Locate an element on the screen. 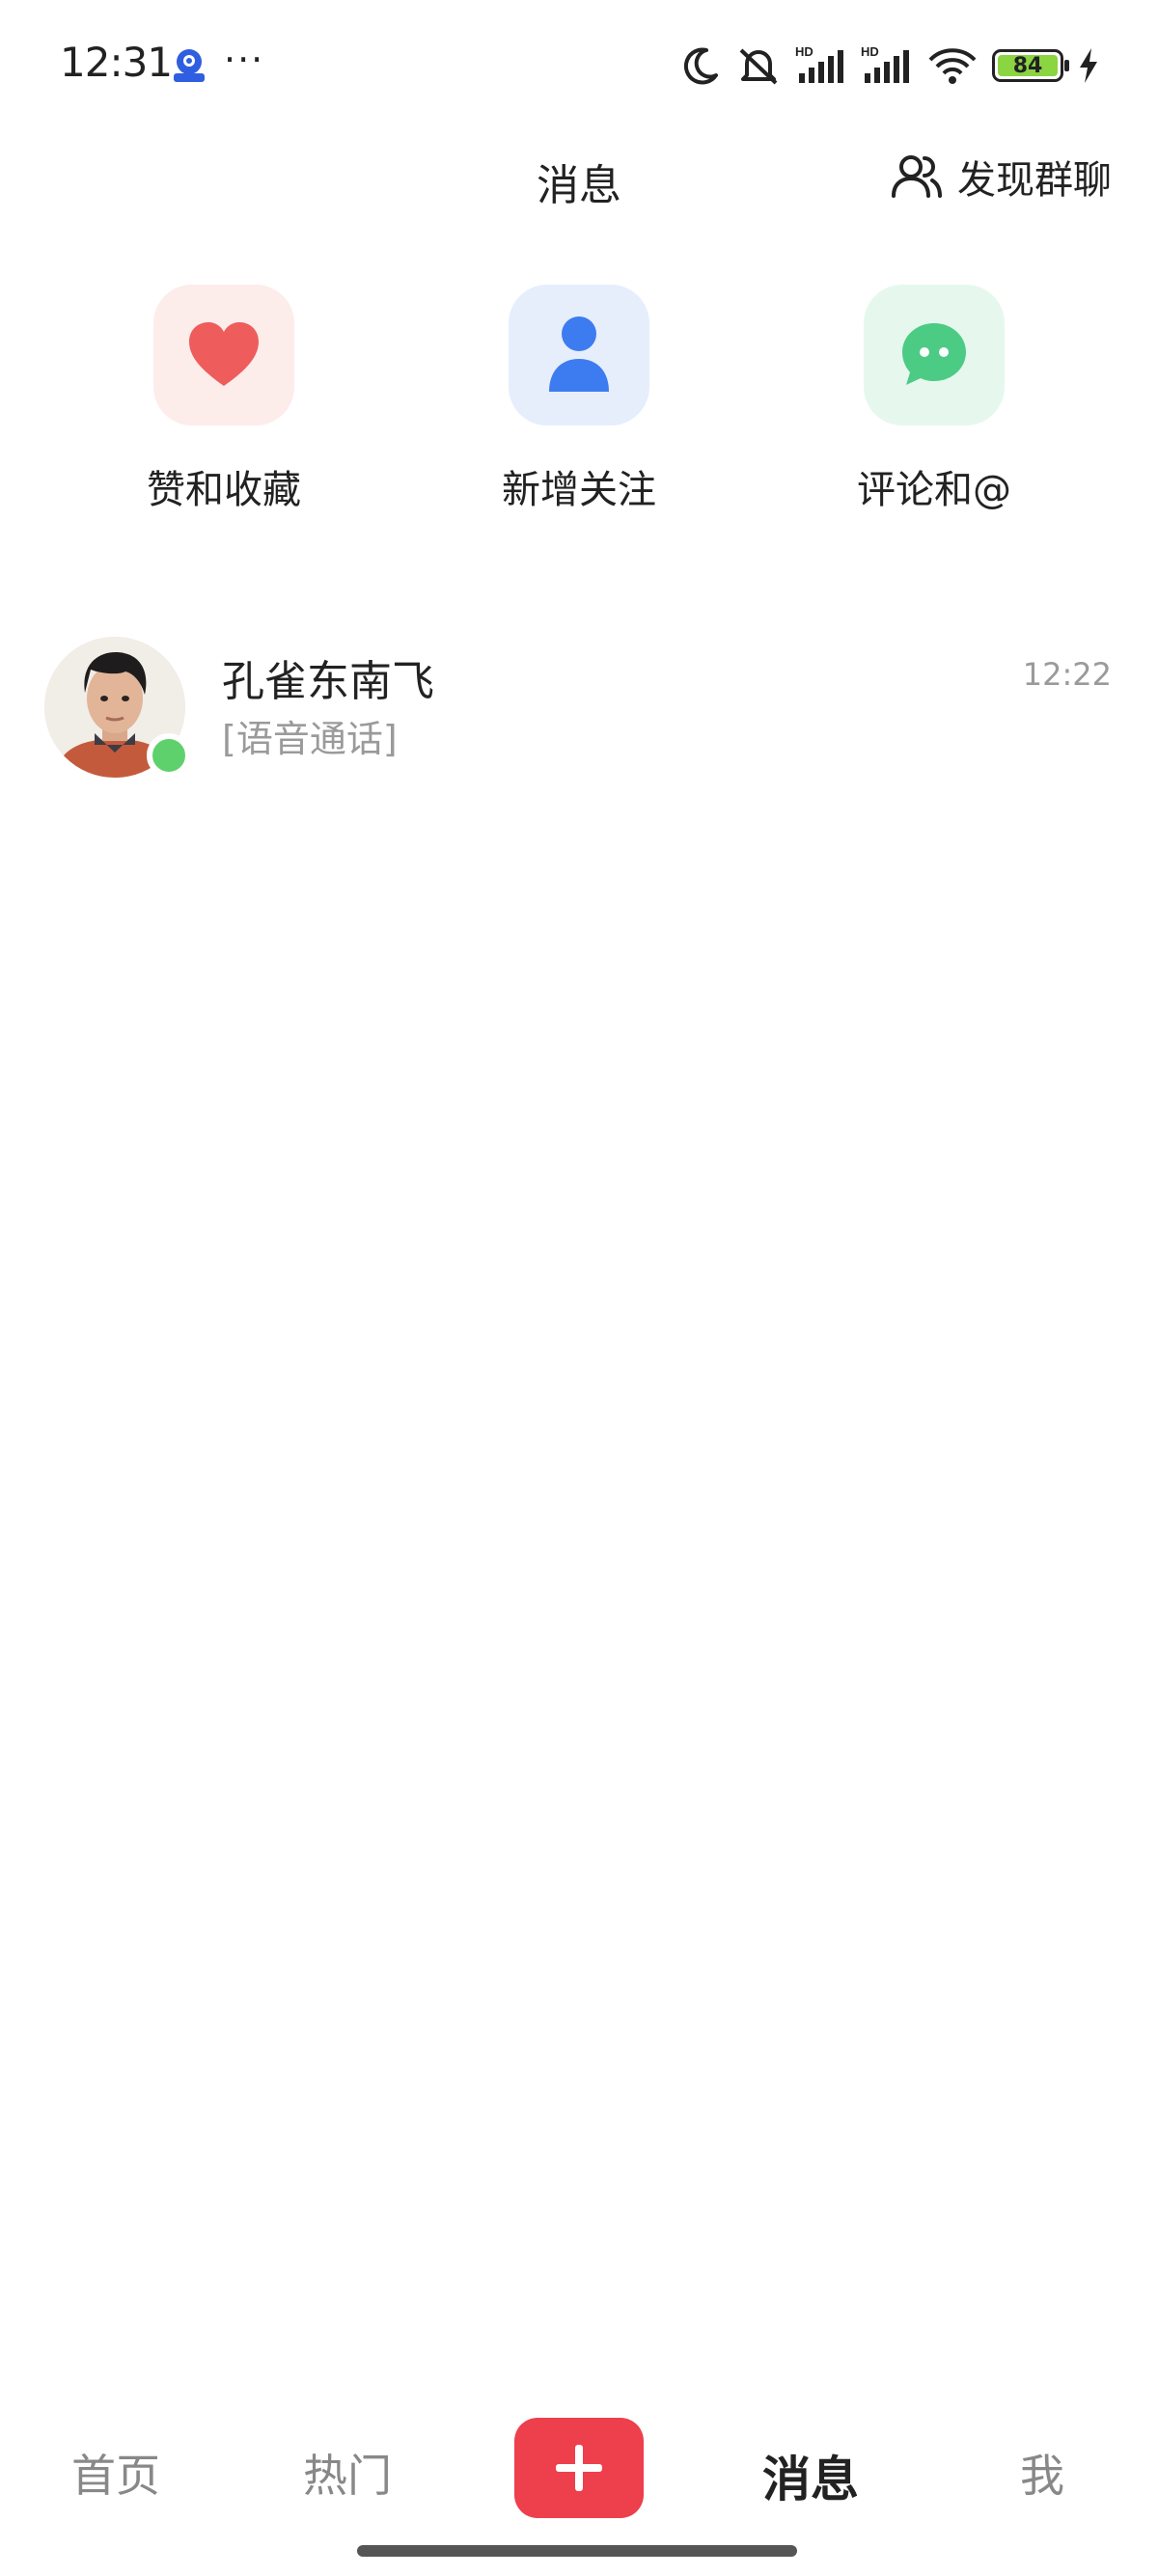 The width and height of the screenshot is (1158, 2576). comments-and-mentions-entry: 评论和@ is located at coordinates (934, 399).